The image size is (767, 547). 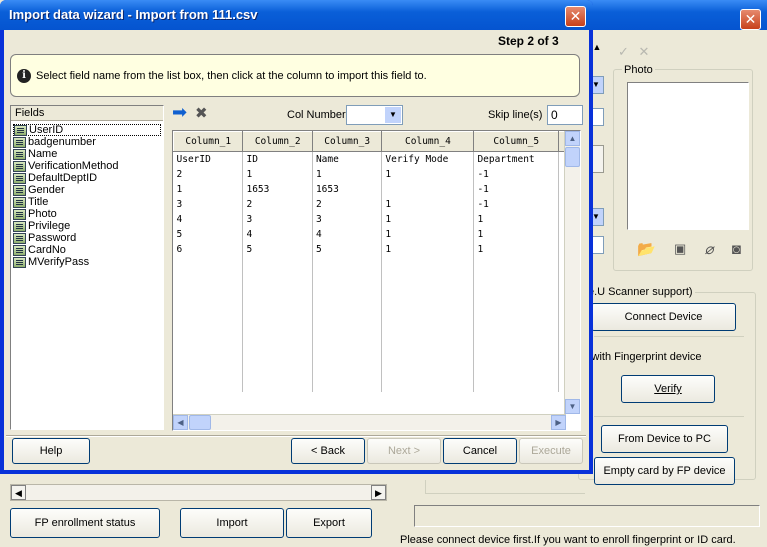 What do you see at coordinates (208, 159) in the screenshot?
I see `table-cell: UserID` at bounding box center [208, 159].